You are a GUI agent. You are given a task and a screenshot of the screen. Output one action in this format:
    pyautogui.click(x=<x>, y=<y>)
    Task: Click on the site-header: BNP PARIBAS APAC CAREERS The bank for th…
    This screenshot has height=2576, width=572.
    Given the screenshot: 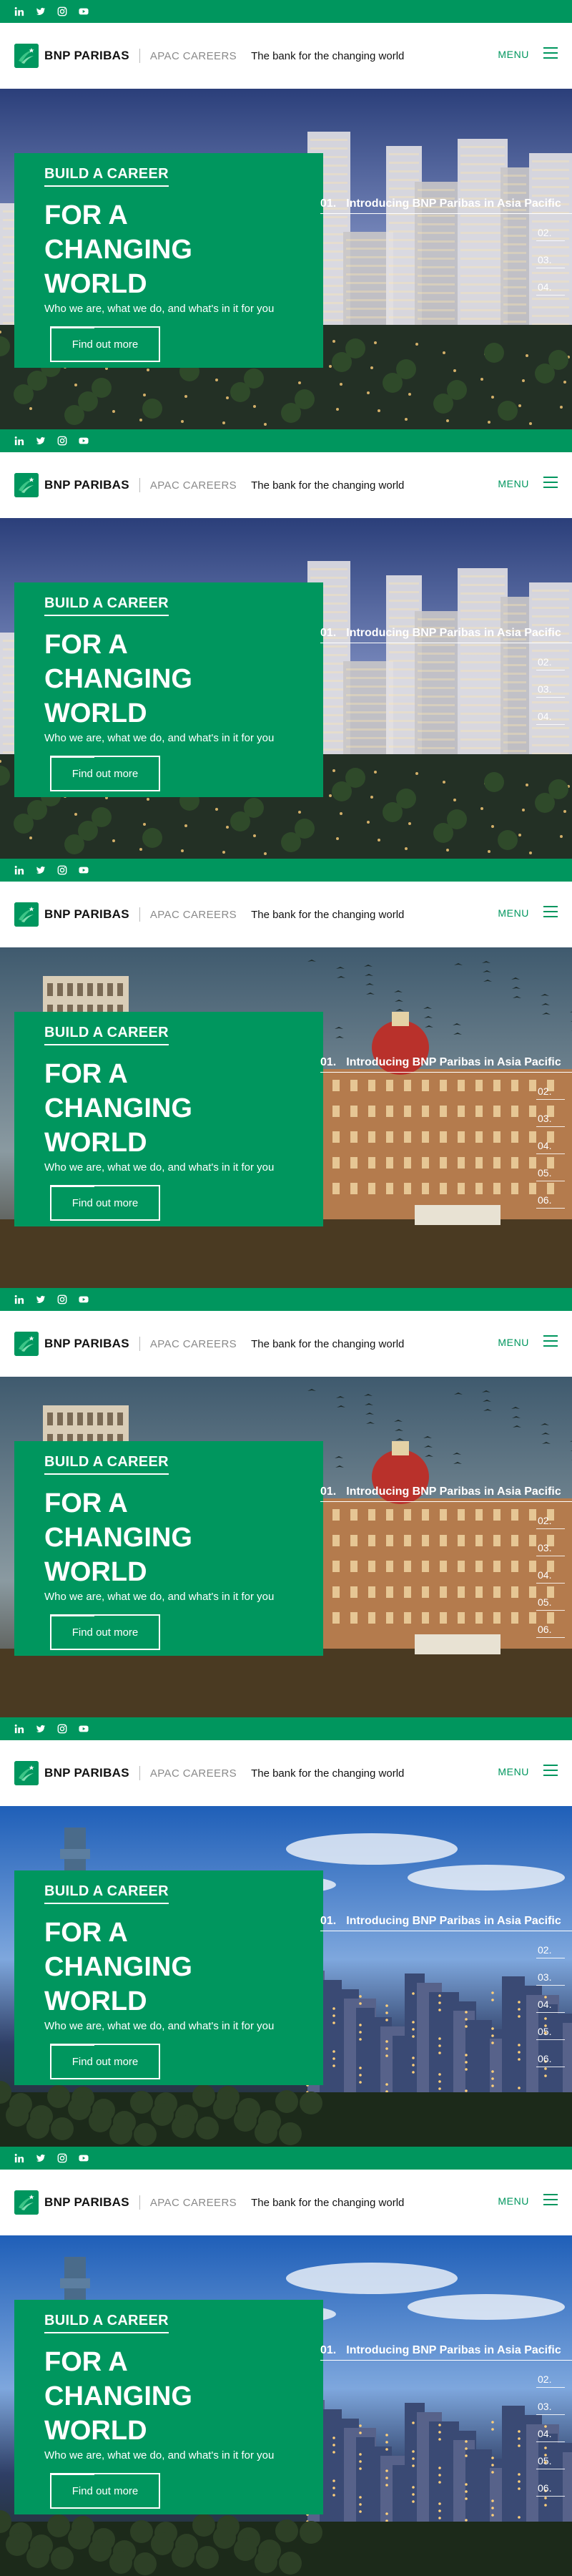 What is the action you would take?
    pyautogui.click(x=286, y=485)
    